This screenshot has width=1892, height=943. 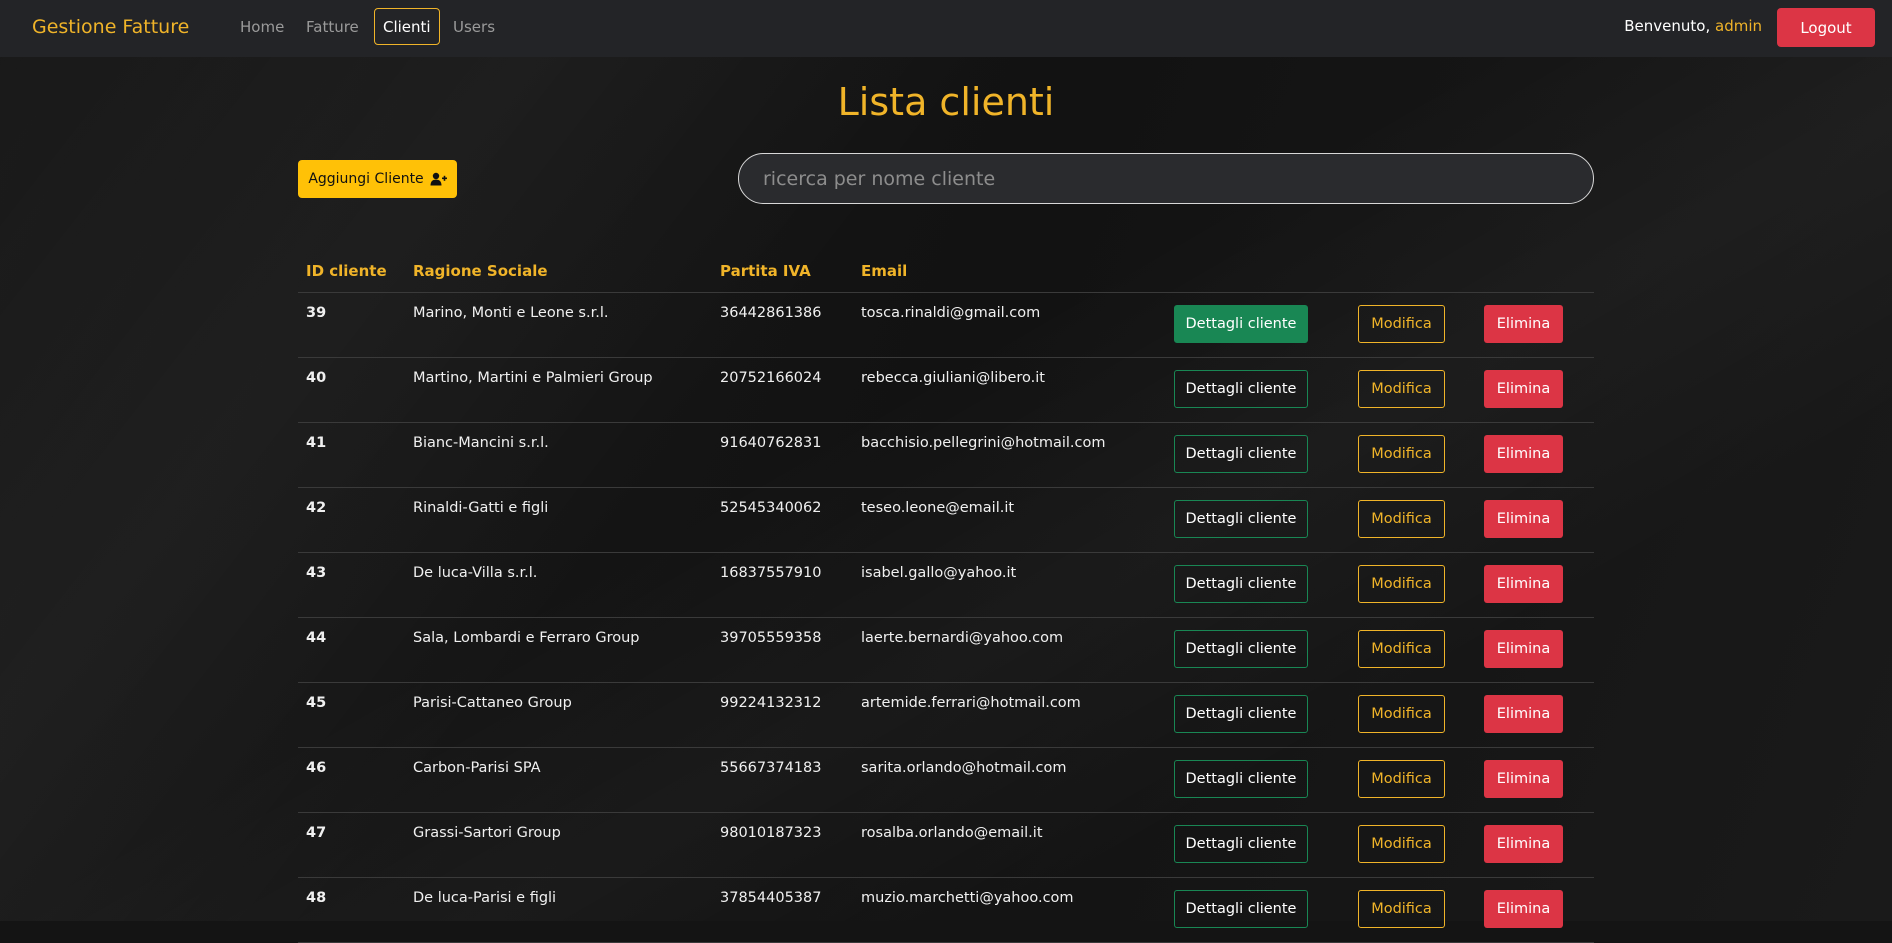 What do you see at coordinates (316, 313) in the screenshot?
I see `cell-id: 39` at bounding box center [316, 313].